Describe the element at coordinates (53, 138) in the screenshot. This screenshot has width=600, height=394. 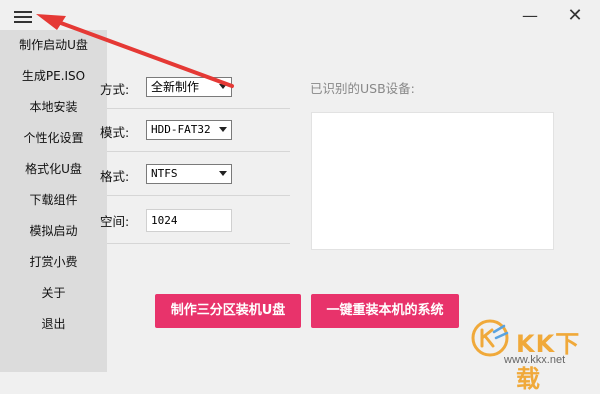
I see `sidebar-item-personalize: 个性化设置` at that location.